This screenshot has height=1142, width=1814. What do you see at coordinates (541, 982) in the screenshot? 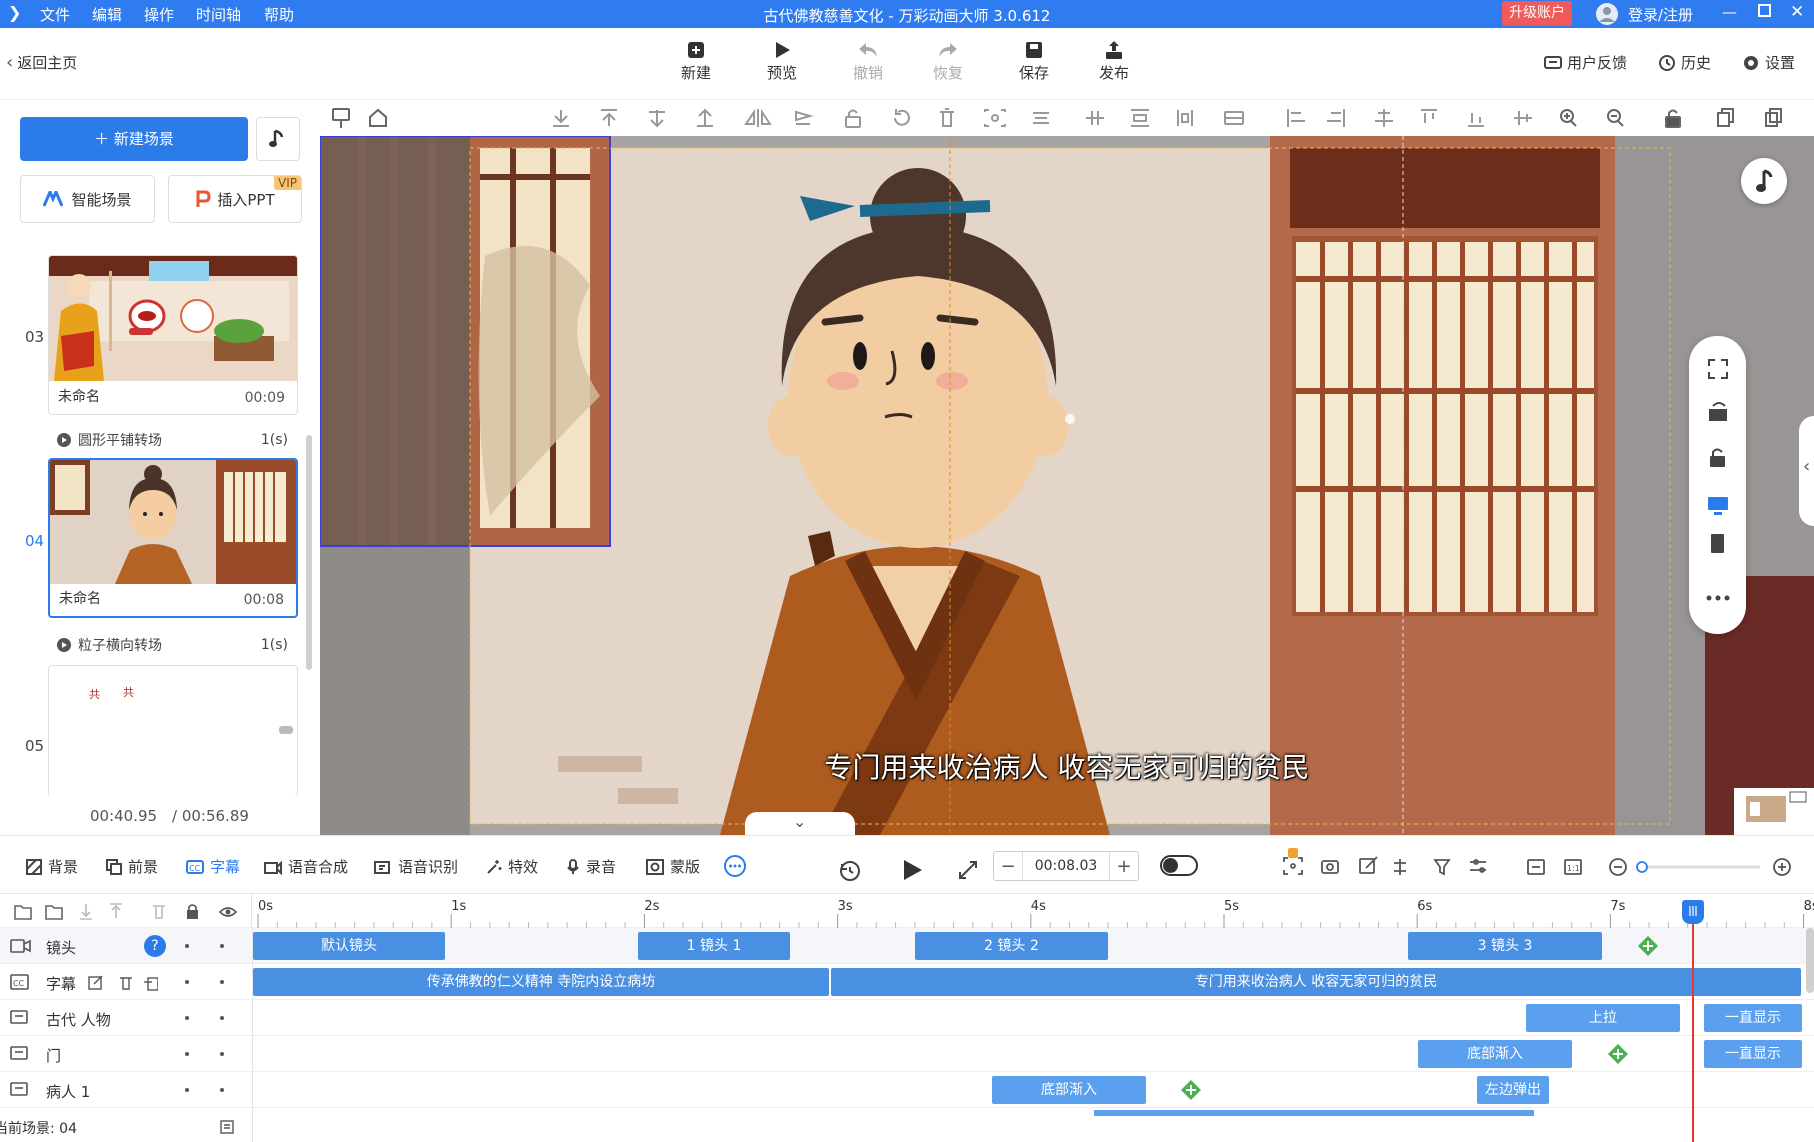
I see `timeline-clip: 传承佛教的仁义精神 寺院内设立病坊` at bounding box center [541, 982].